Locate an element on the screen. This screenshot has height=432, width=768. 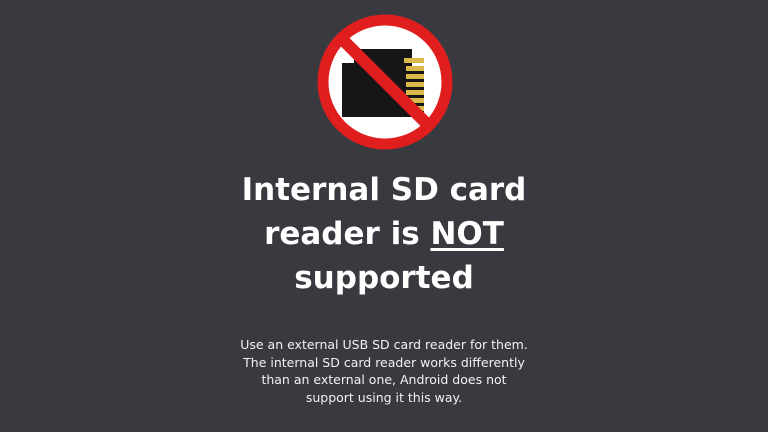
message-line-4: support using it this way. is located at coordinates (384, 397).